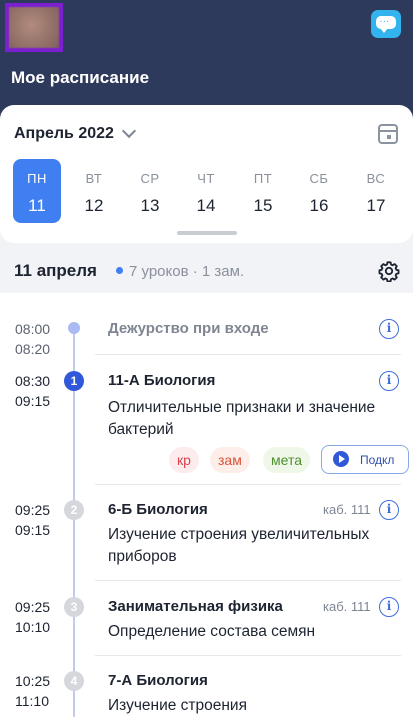 The height and width of the screenshot is (717, 413). What do you see at coordinates (129, 131) in the screenshot?
I see `chevron-down-icon` at bounding box center [129, 131].